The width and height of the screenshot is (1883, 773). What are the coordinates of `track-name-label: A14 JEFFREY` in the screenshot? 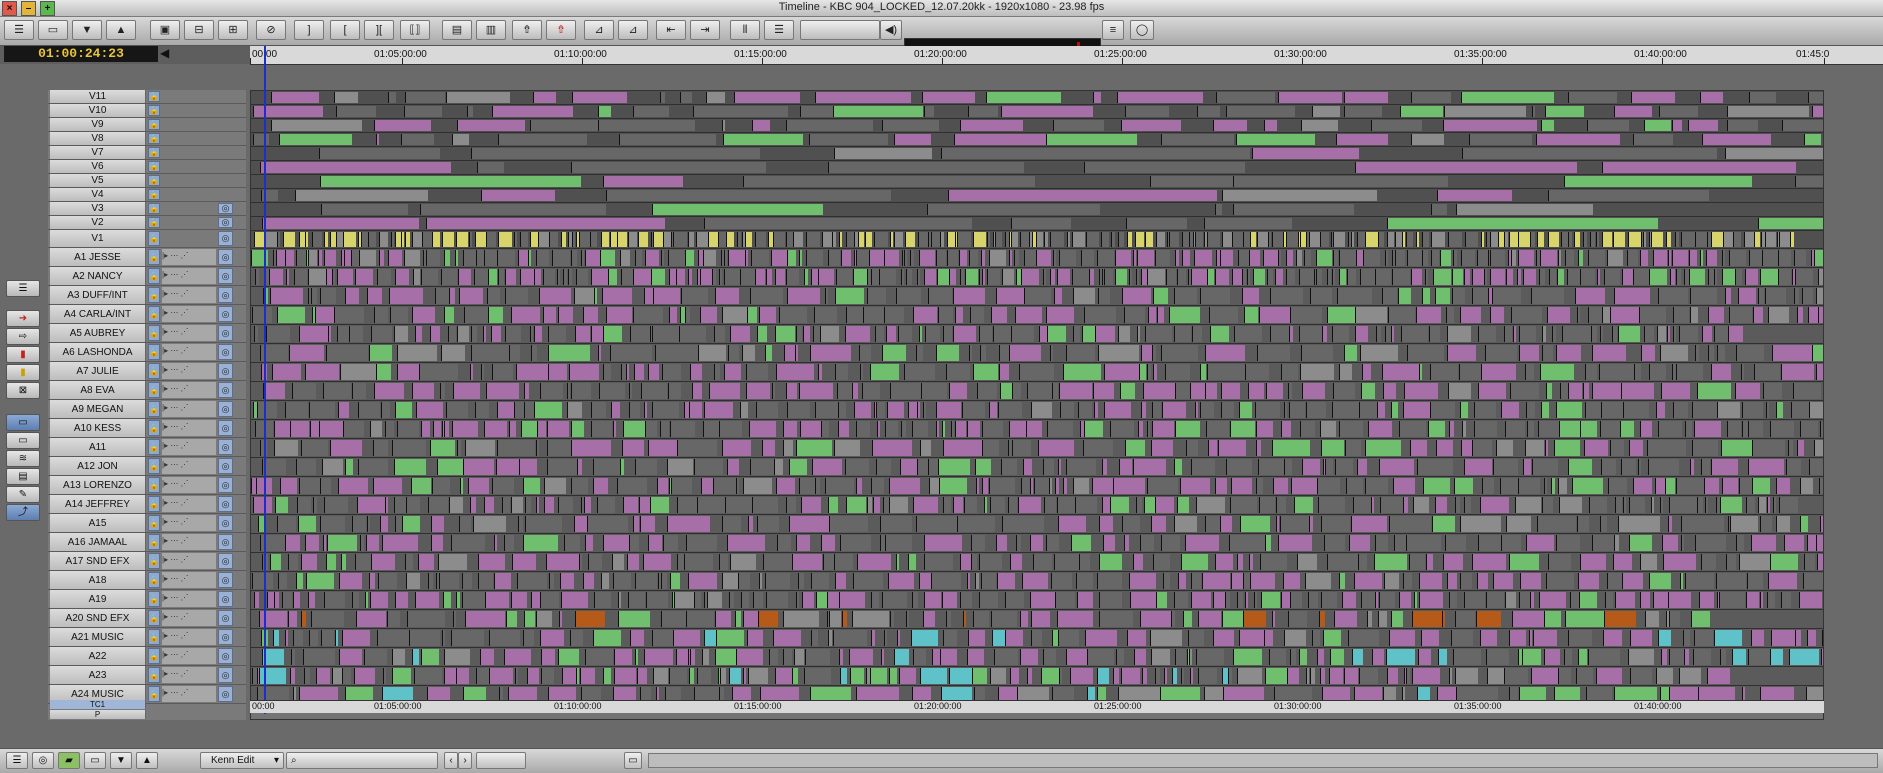 It's located at (98, 504).